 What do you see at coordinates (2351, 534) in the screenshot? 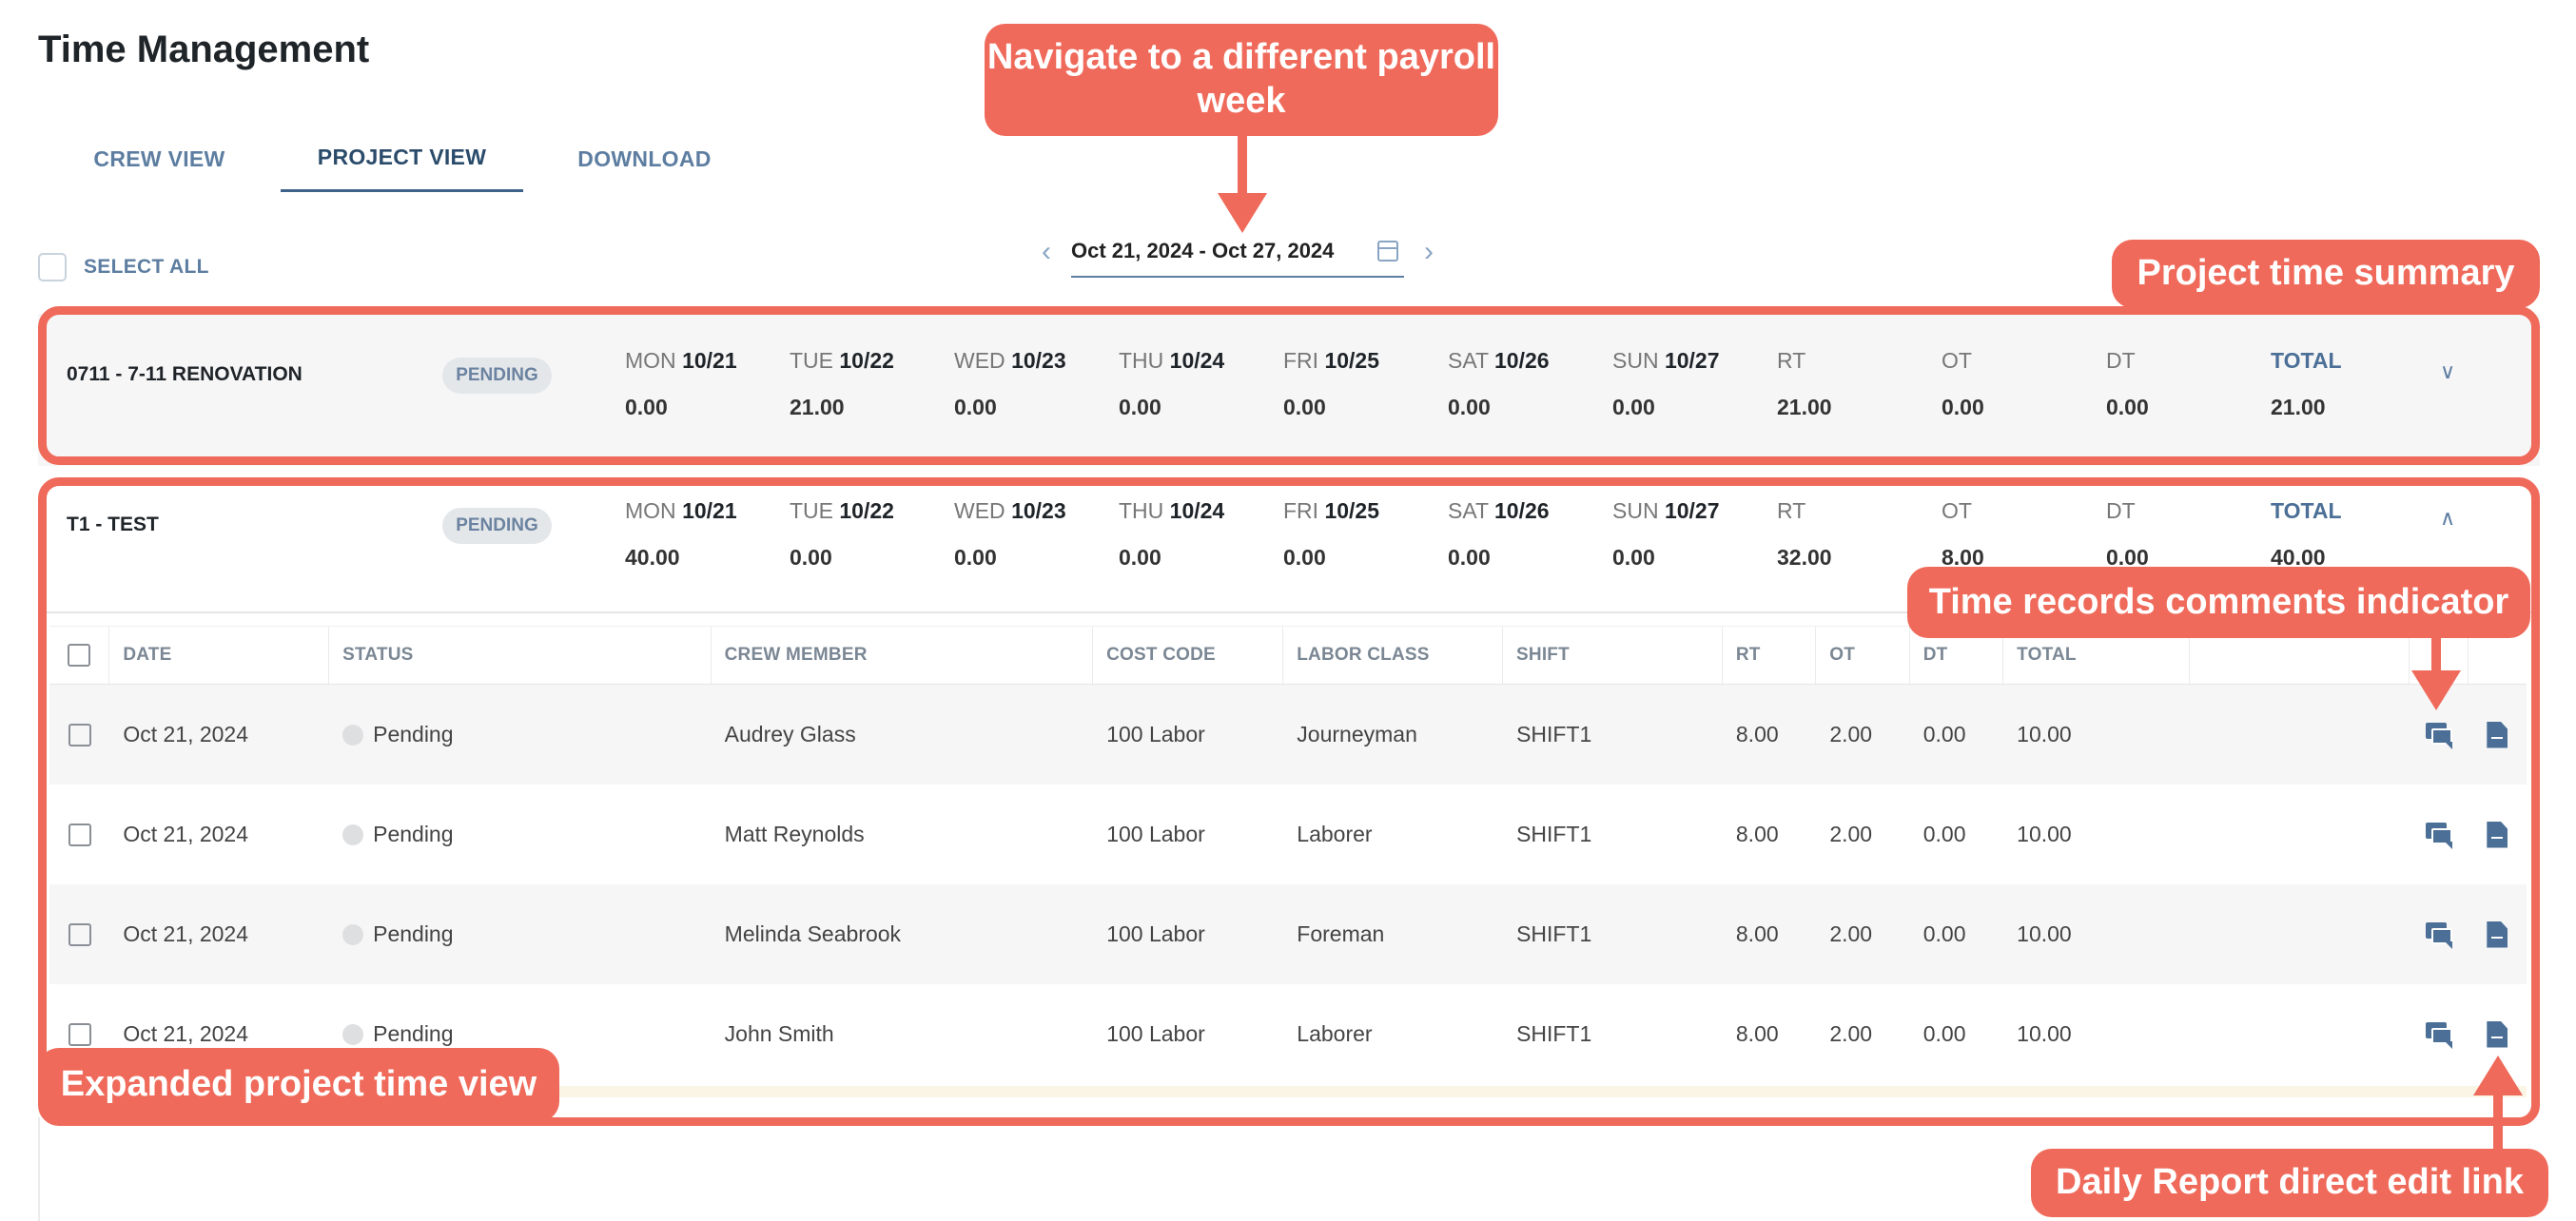
I see `total-col: TOTAL 40.00` at bounding box center [2351, 534].